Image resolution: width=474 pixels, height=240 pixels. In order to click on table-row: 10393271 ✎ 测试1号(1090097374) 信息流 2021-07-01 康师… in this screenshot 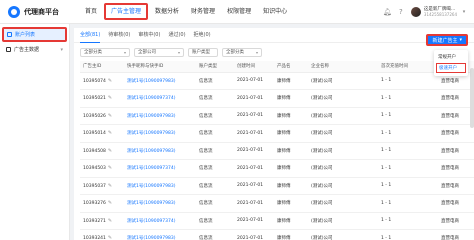, I will do `click(277, 221)`.